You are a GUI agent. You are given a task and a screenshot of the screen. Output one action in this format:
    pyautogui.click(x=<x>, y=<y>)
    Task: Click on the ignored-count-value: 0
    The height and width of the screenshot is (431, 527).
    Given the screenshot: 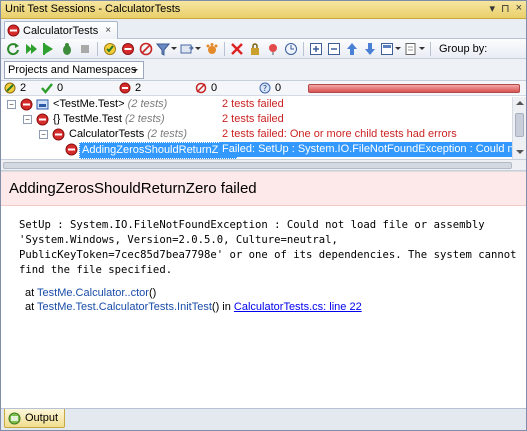 What is the action you would take?
    pyautogui.click(x=214, y=88)
    